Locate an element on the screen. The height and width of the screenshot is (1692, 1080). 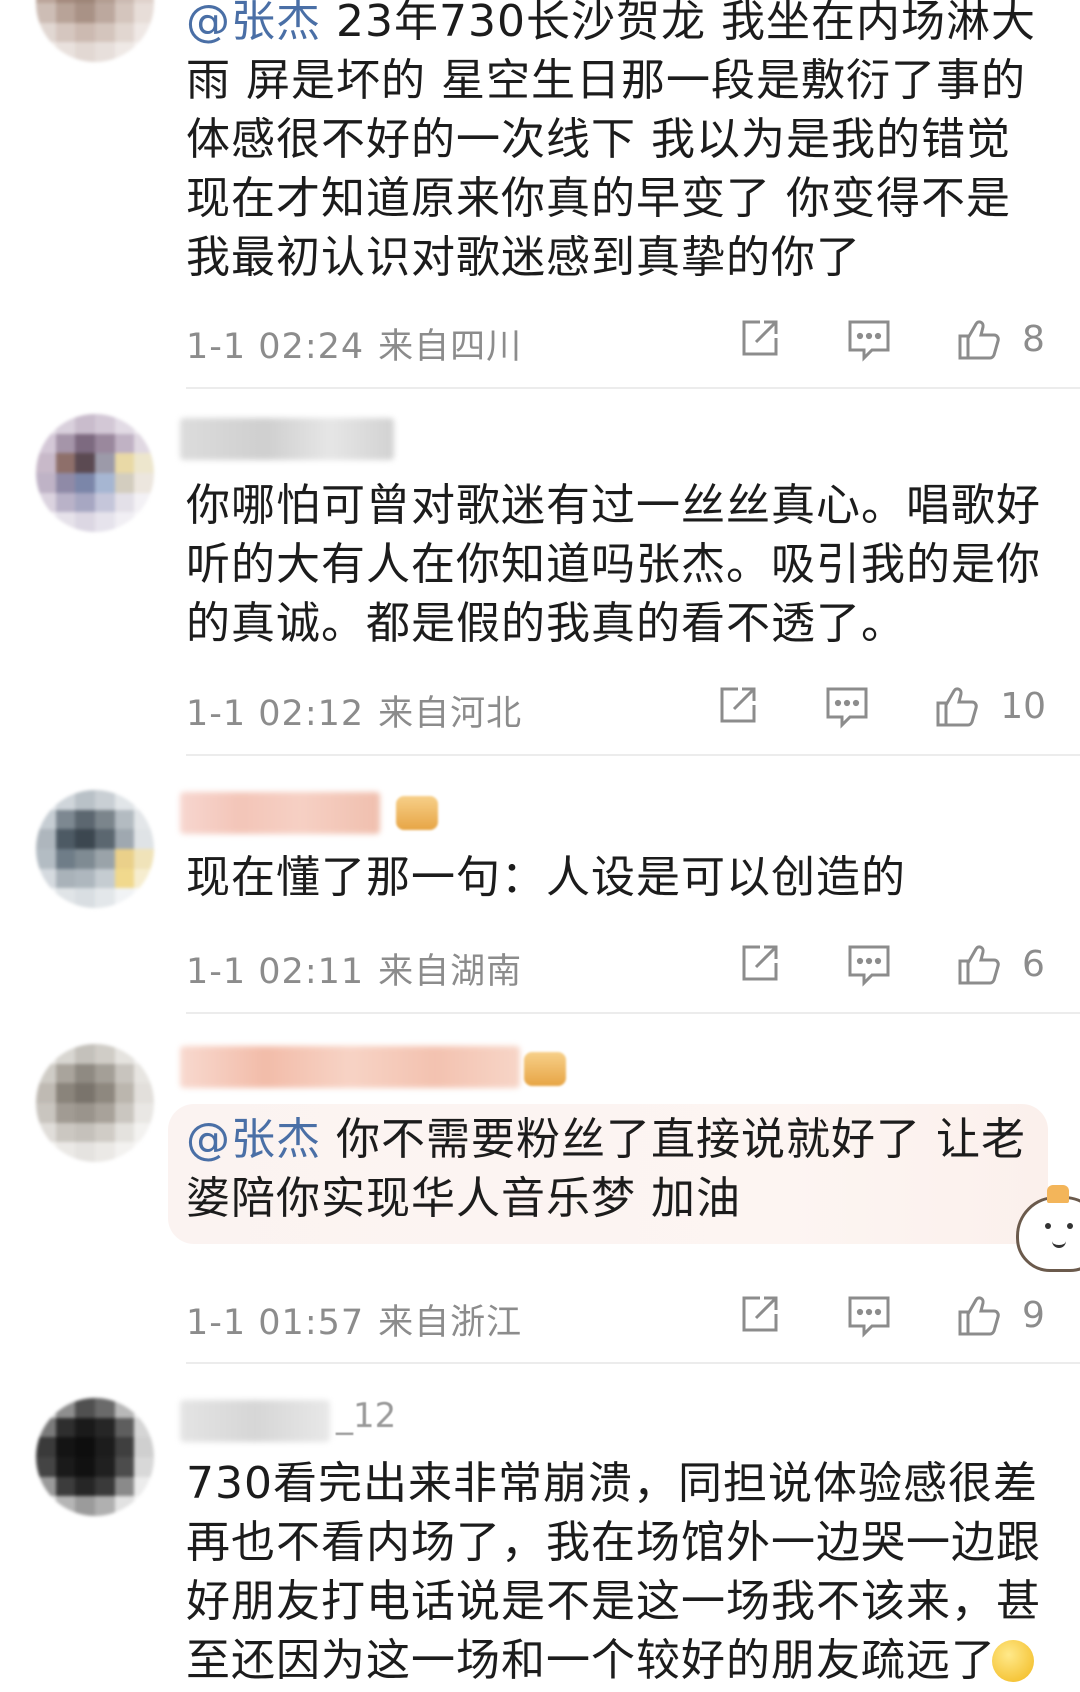
comment-actions: 6 is located at coordinates (859, 964).